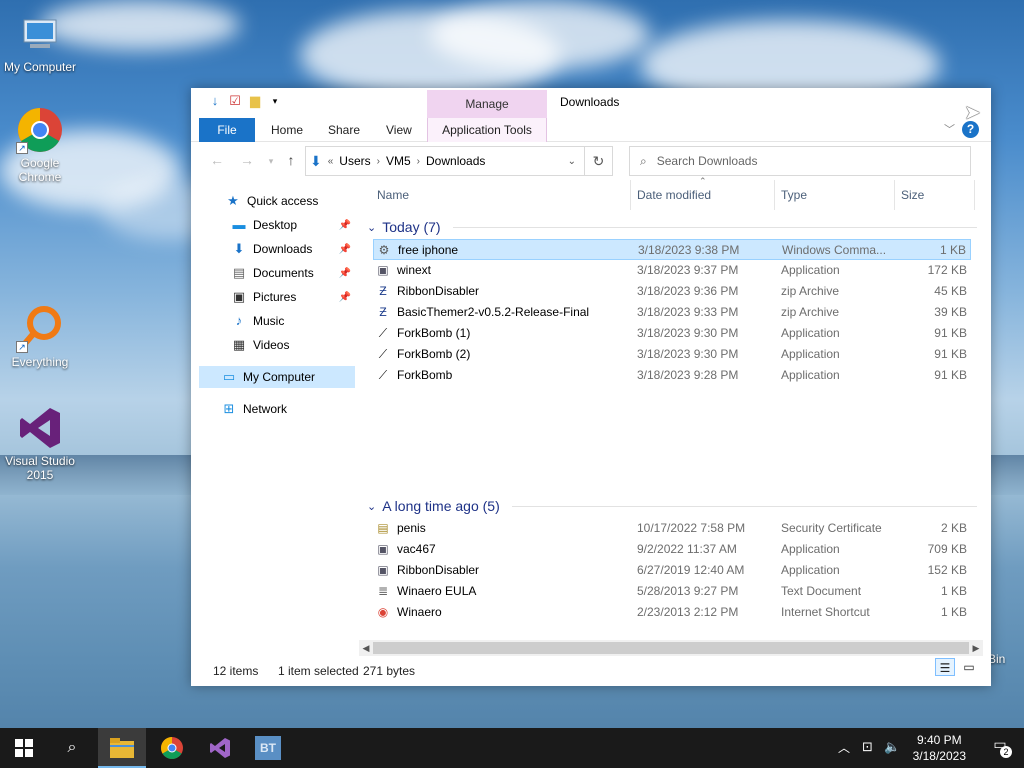 The height and width of the screenshot is (768, 1024). I want to click on computer-icon: ▭, so click(229, 376).